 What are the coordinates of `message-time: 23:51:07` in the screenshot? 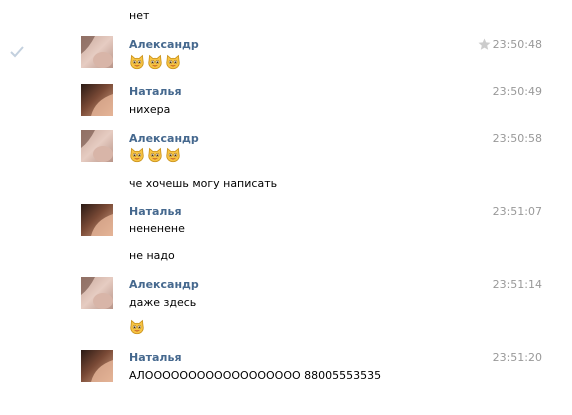 It's located at (517, 211).